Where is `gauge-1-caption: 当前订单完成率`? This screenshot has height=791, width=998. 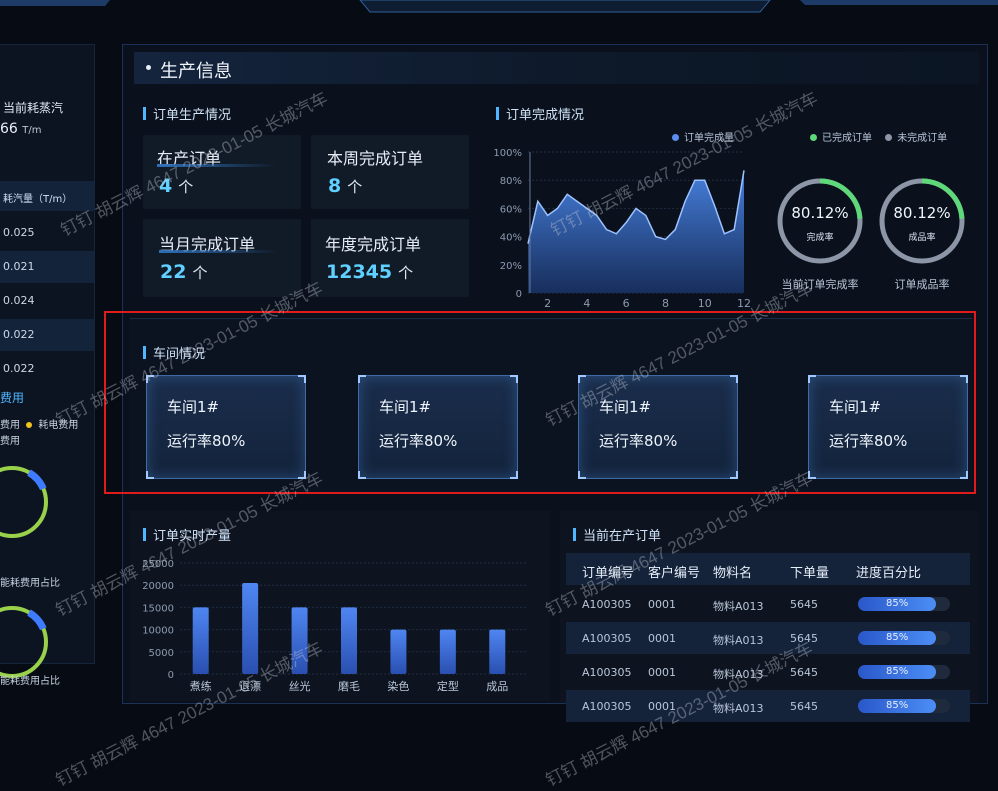 gauge-1-caption: 当前订单完成率 is located at coordinates (820, 284).